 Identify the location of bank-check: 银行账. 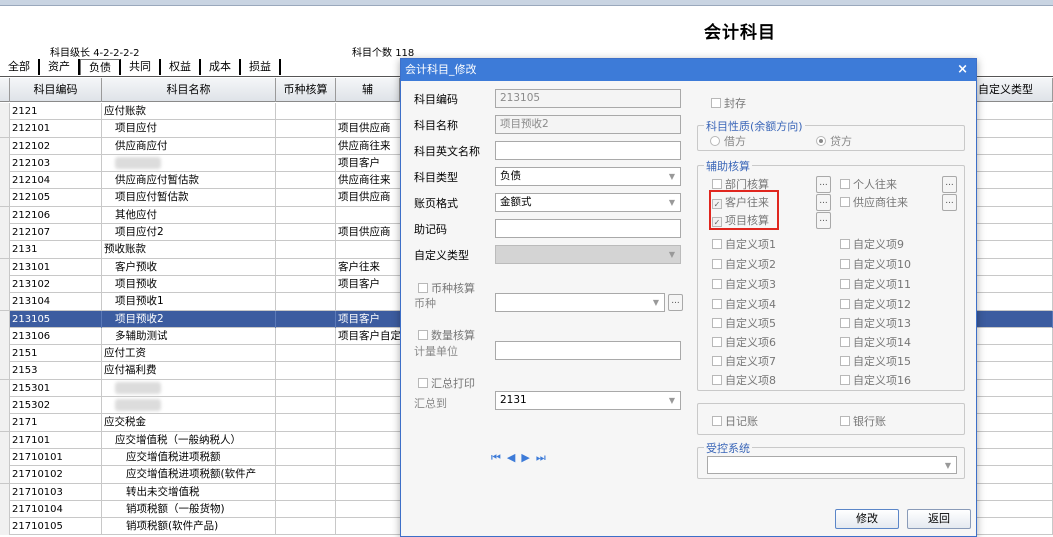
(863, 421).